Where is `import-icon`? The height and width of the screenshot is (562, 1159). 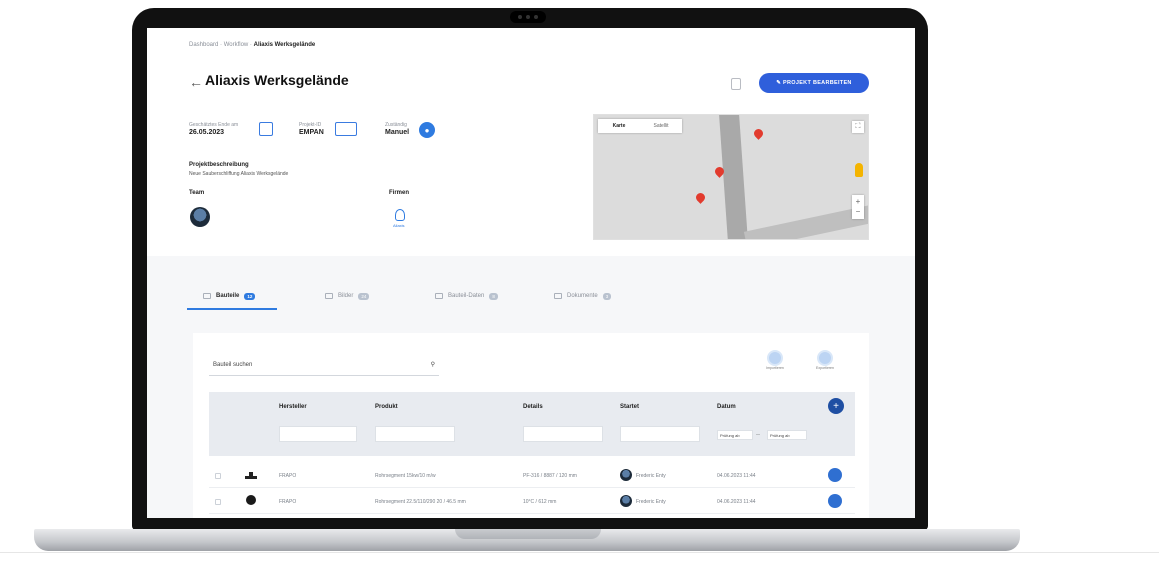
import-icon is located at coordinates (775, 358).